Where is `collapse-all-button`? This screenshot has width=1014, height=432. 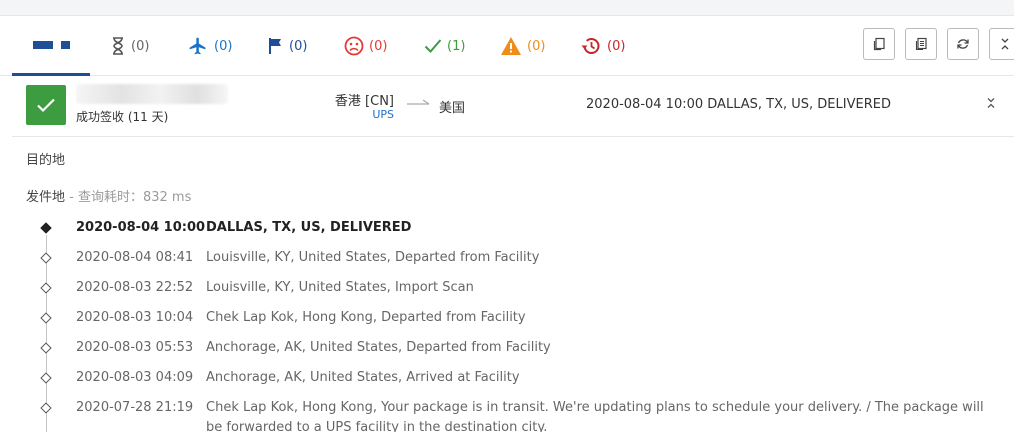
collapse-all-button is located at coordinates (1001, 44).